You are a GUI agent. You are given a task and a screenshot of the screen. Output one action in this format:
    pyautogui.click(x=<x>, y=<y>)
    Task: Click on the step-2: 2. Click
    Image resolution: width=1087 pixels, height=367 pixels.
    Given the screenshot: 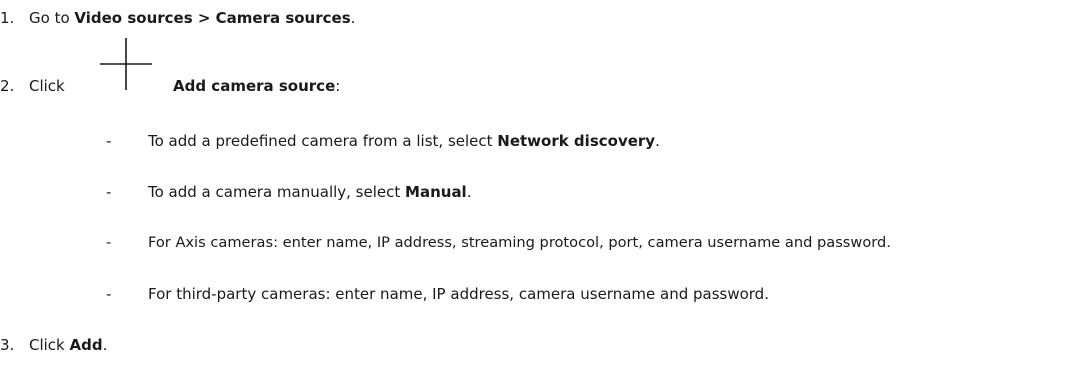 What is the action you would take?
    pyautogui.click(x=32, y=86)
    